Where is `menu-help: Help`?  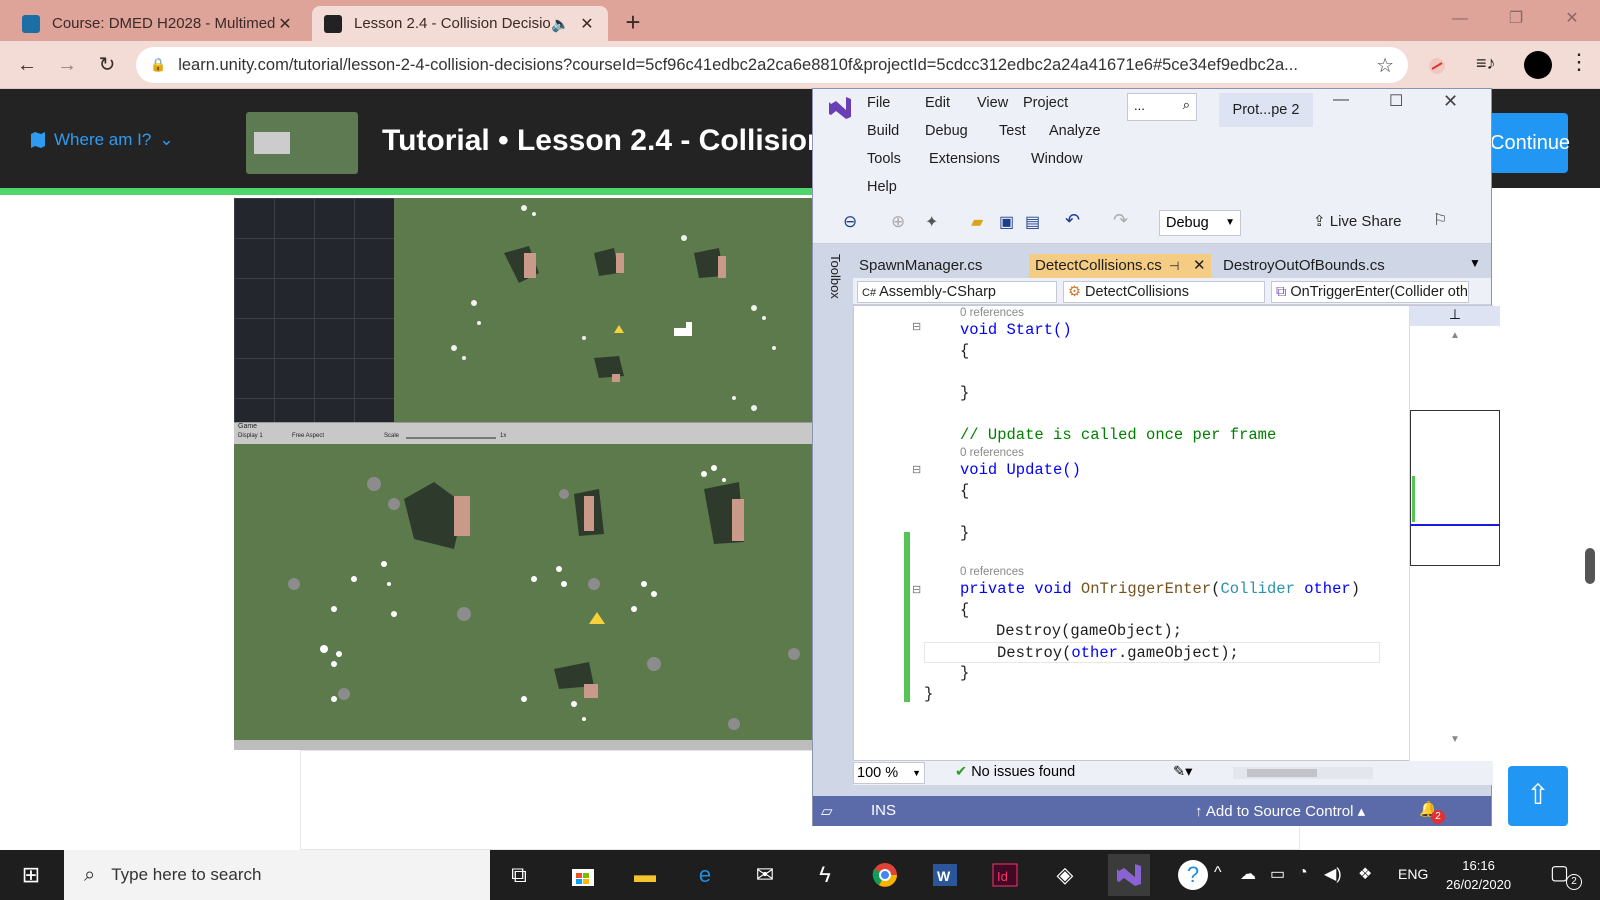 menu-help: Help is located at coordinates (882, 187).